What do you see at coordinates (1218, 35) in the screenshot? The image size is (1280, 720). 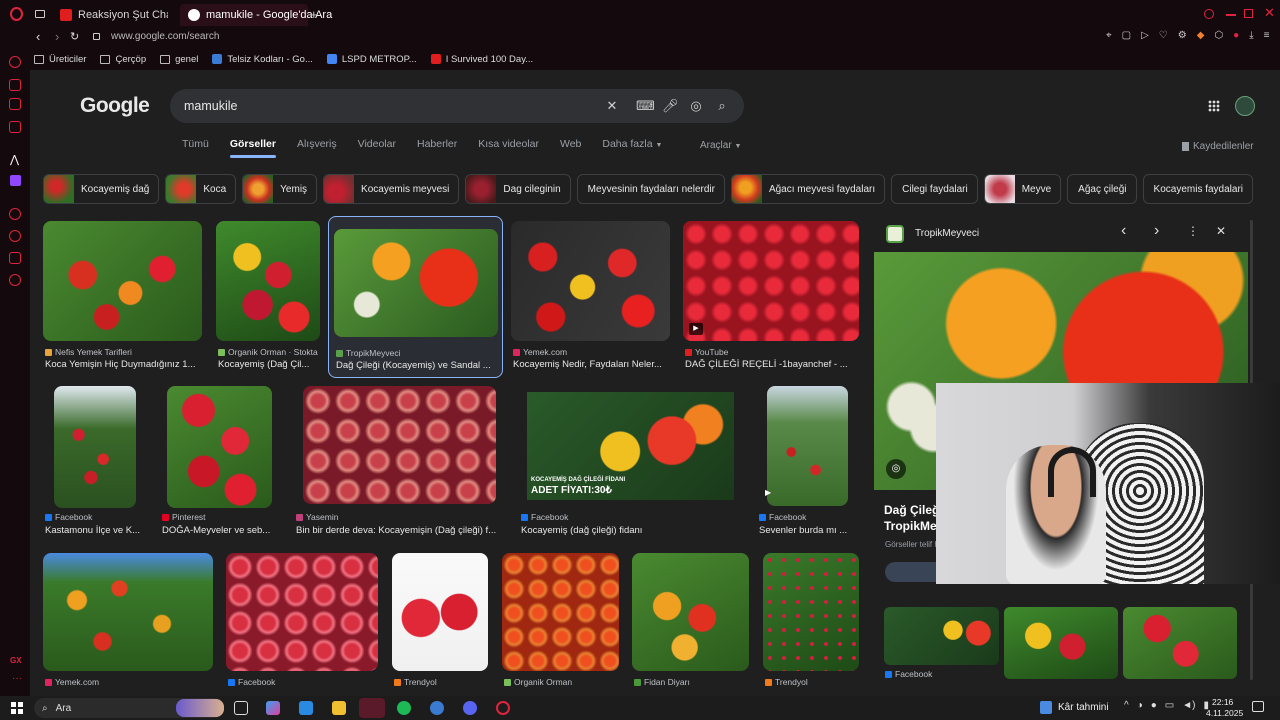 I see `extensions-icon: ⬡` at bounding box center [1218, 35].